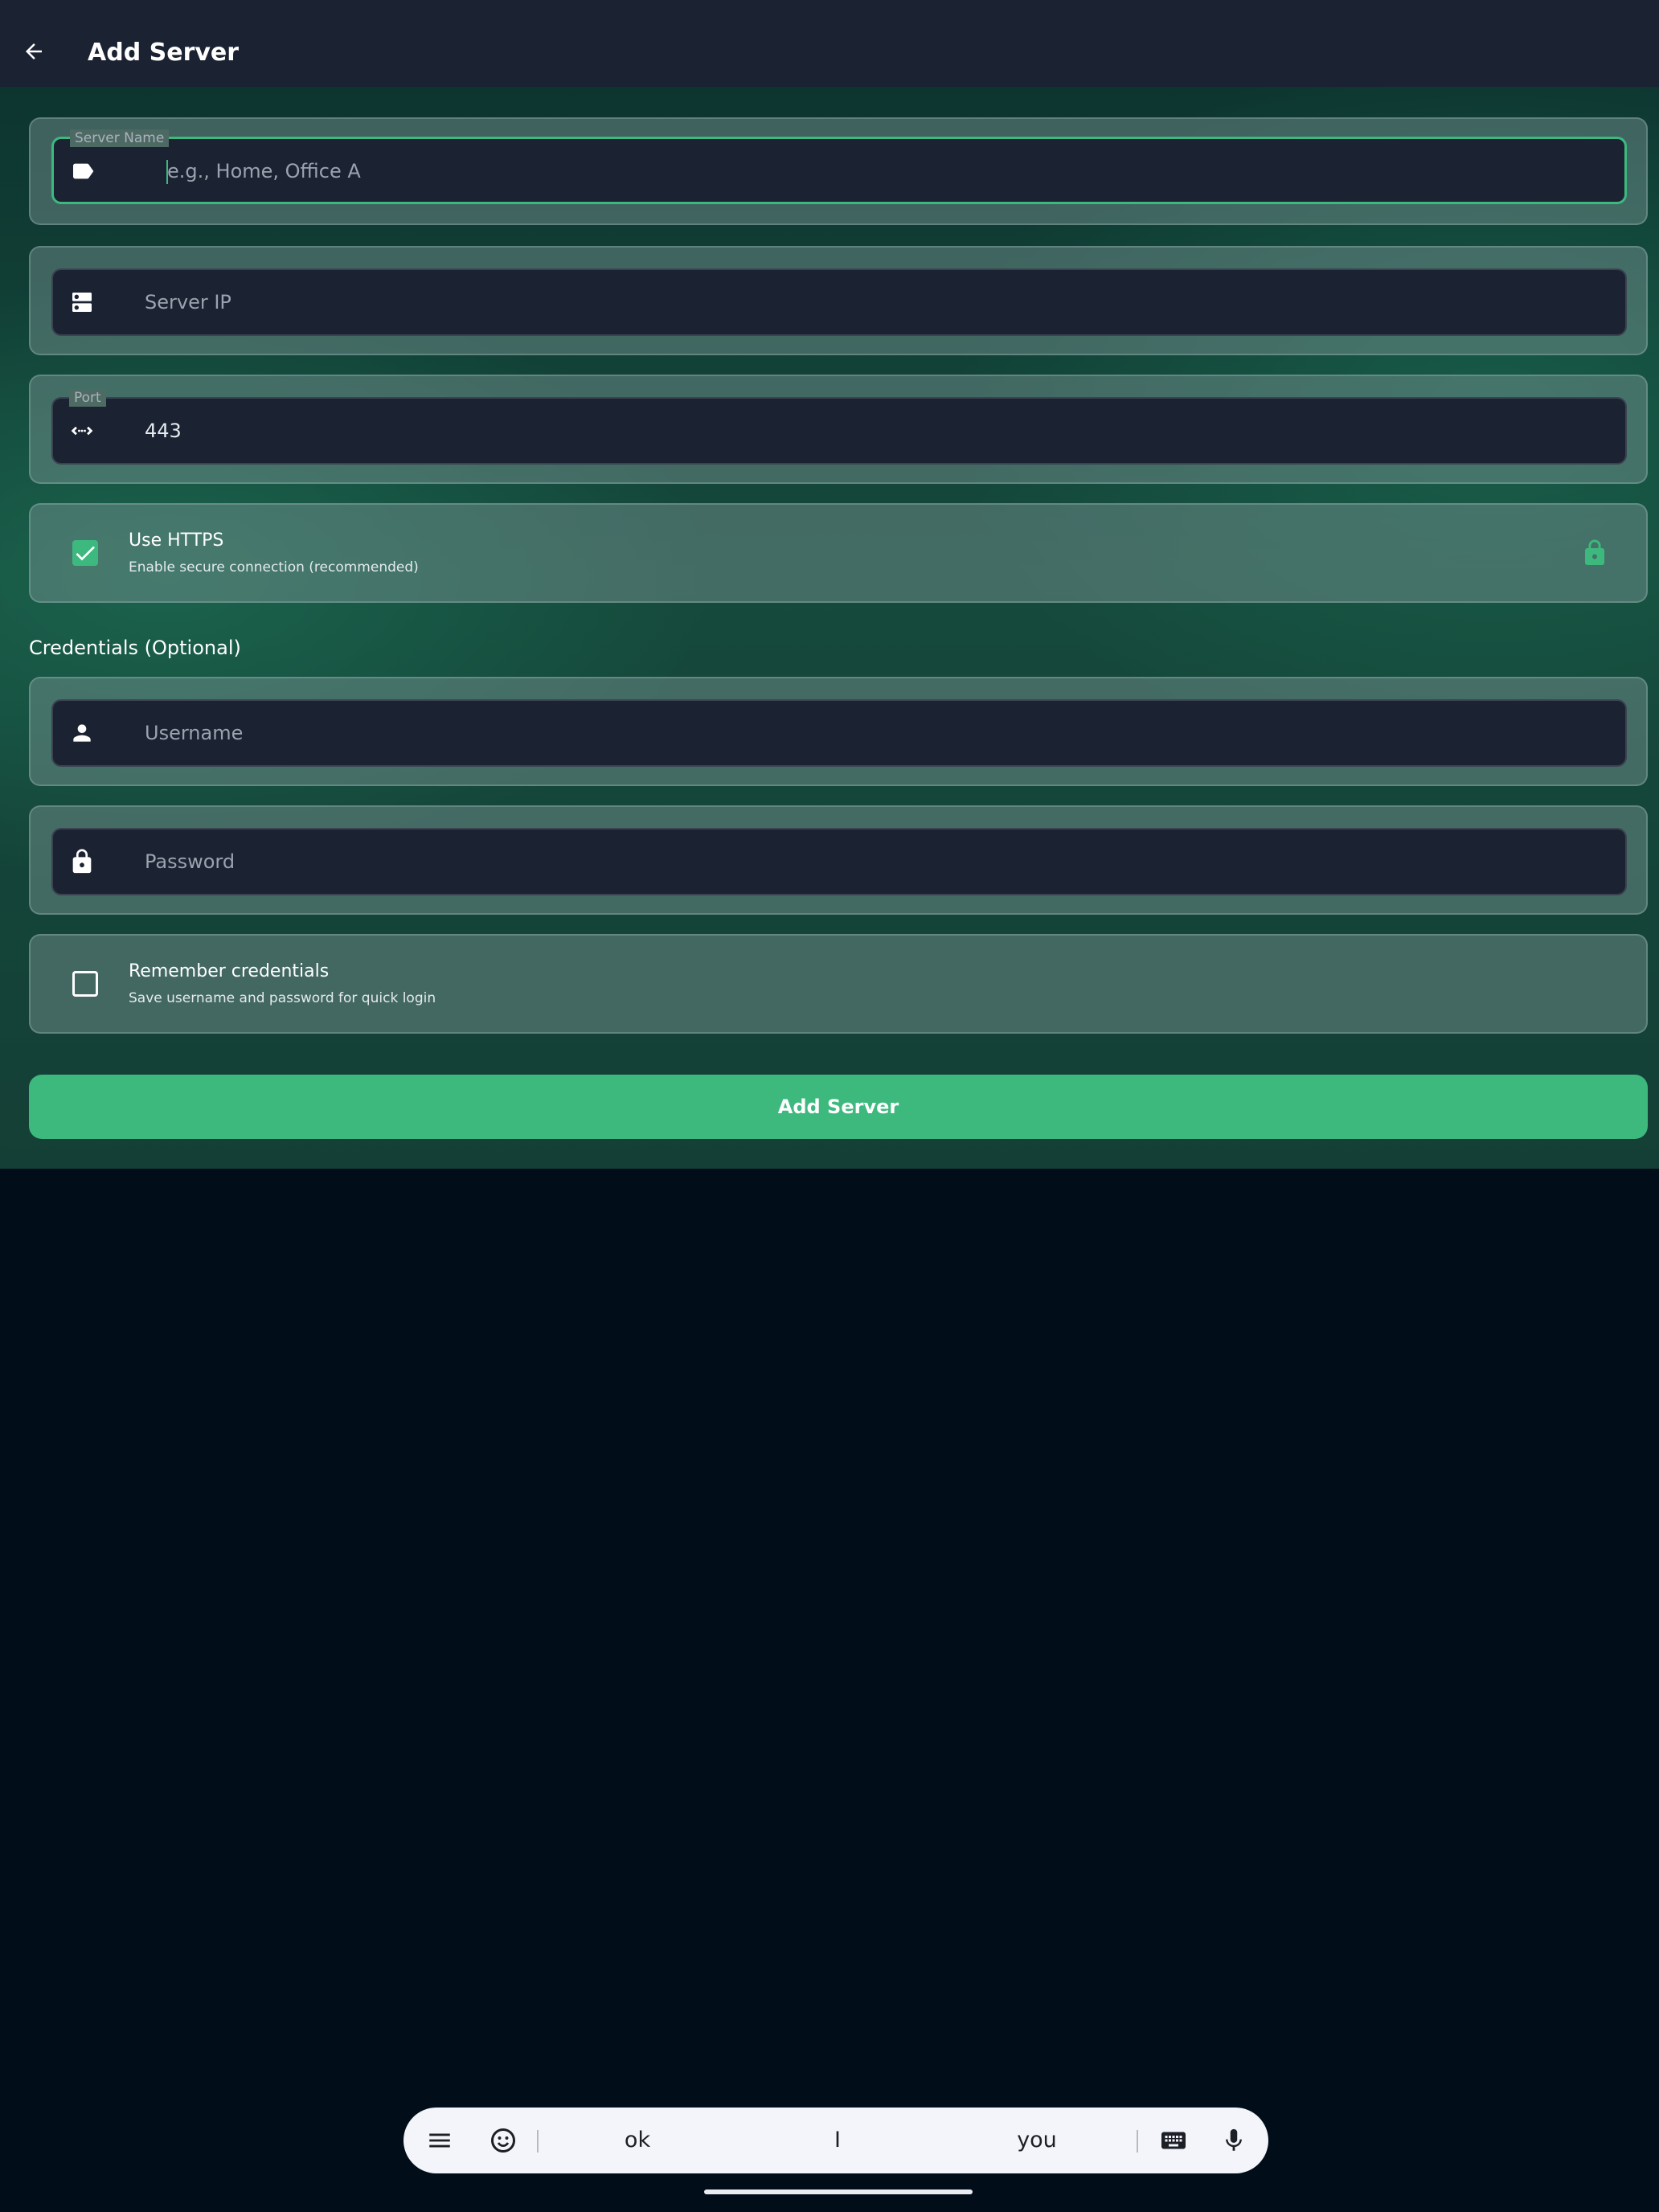 This screenshot has width=1659, height=2212. What do you see at coordinates (194, 733) in the screenshot?
I see `username-placeholder: Username` at bounding box center [194, 733].